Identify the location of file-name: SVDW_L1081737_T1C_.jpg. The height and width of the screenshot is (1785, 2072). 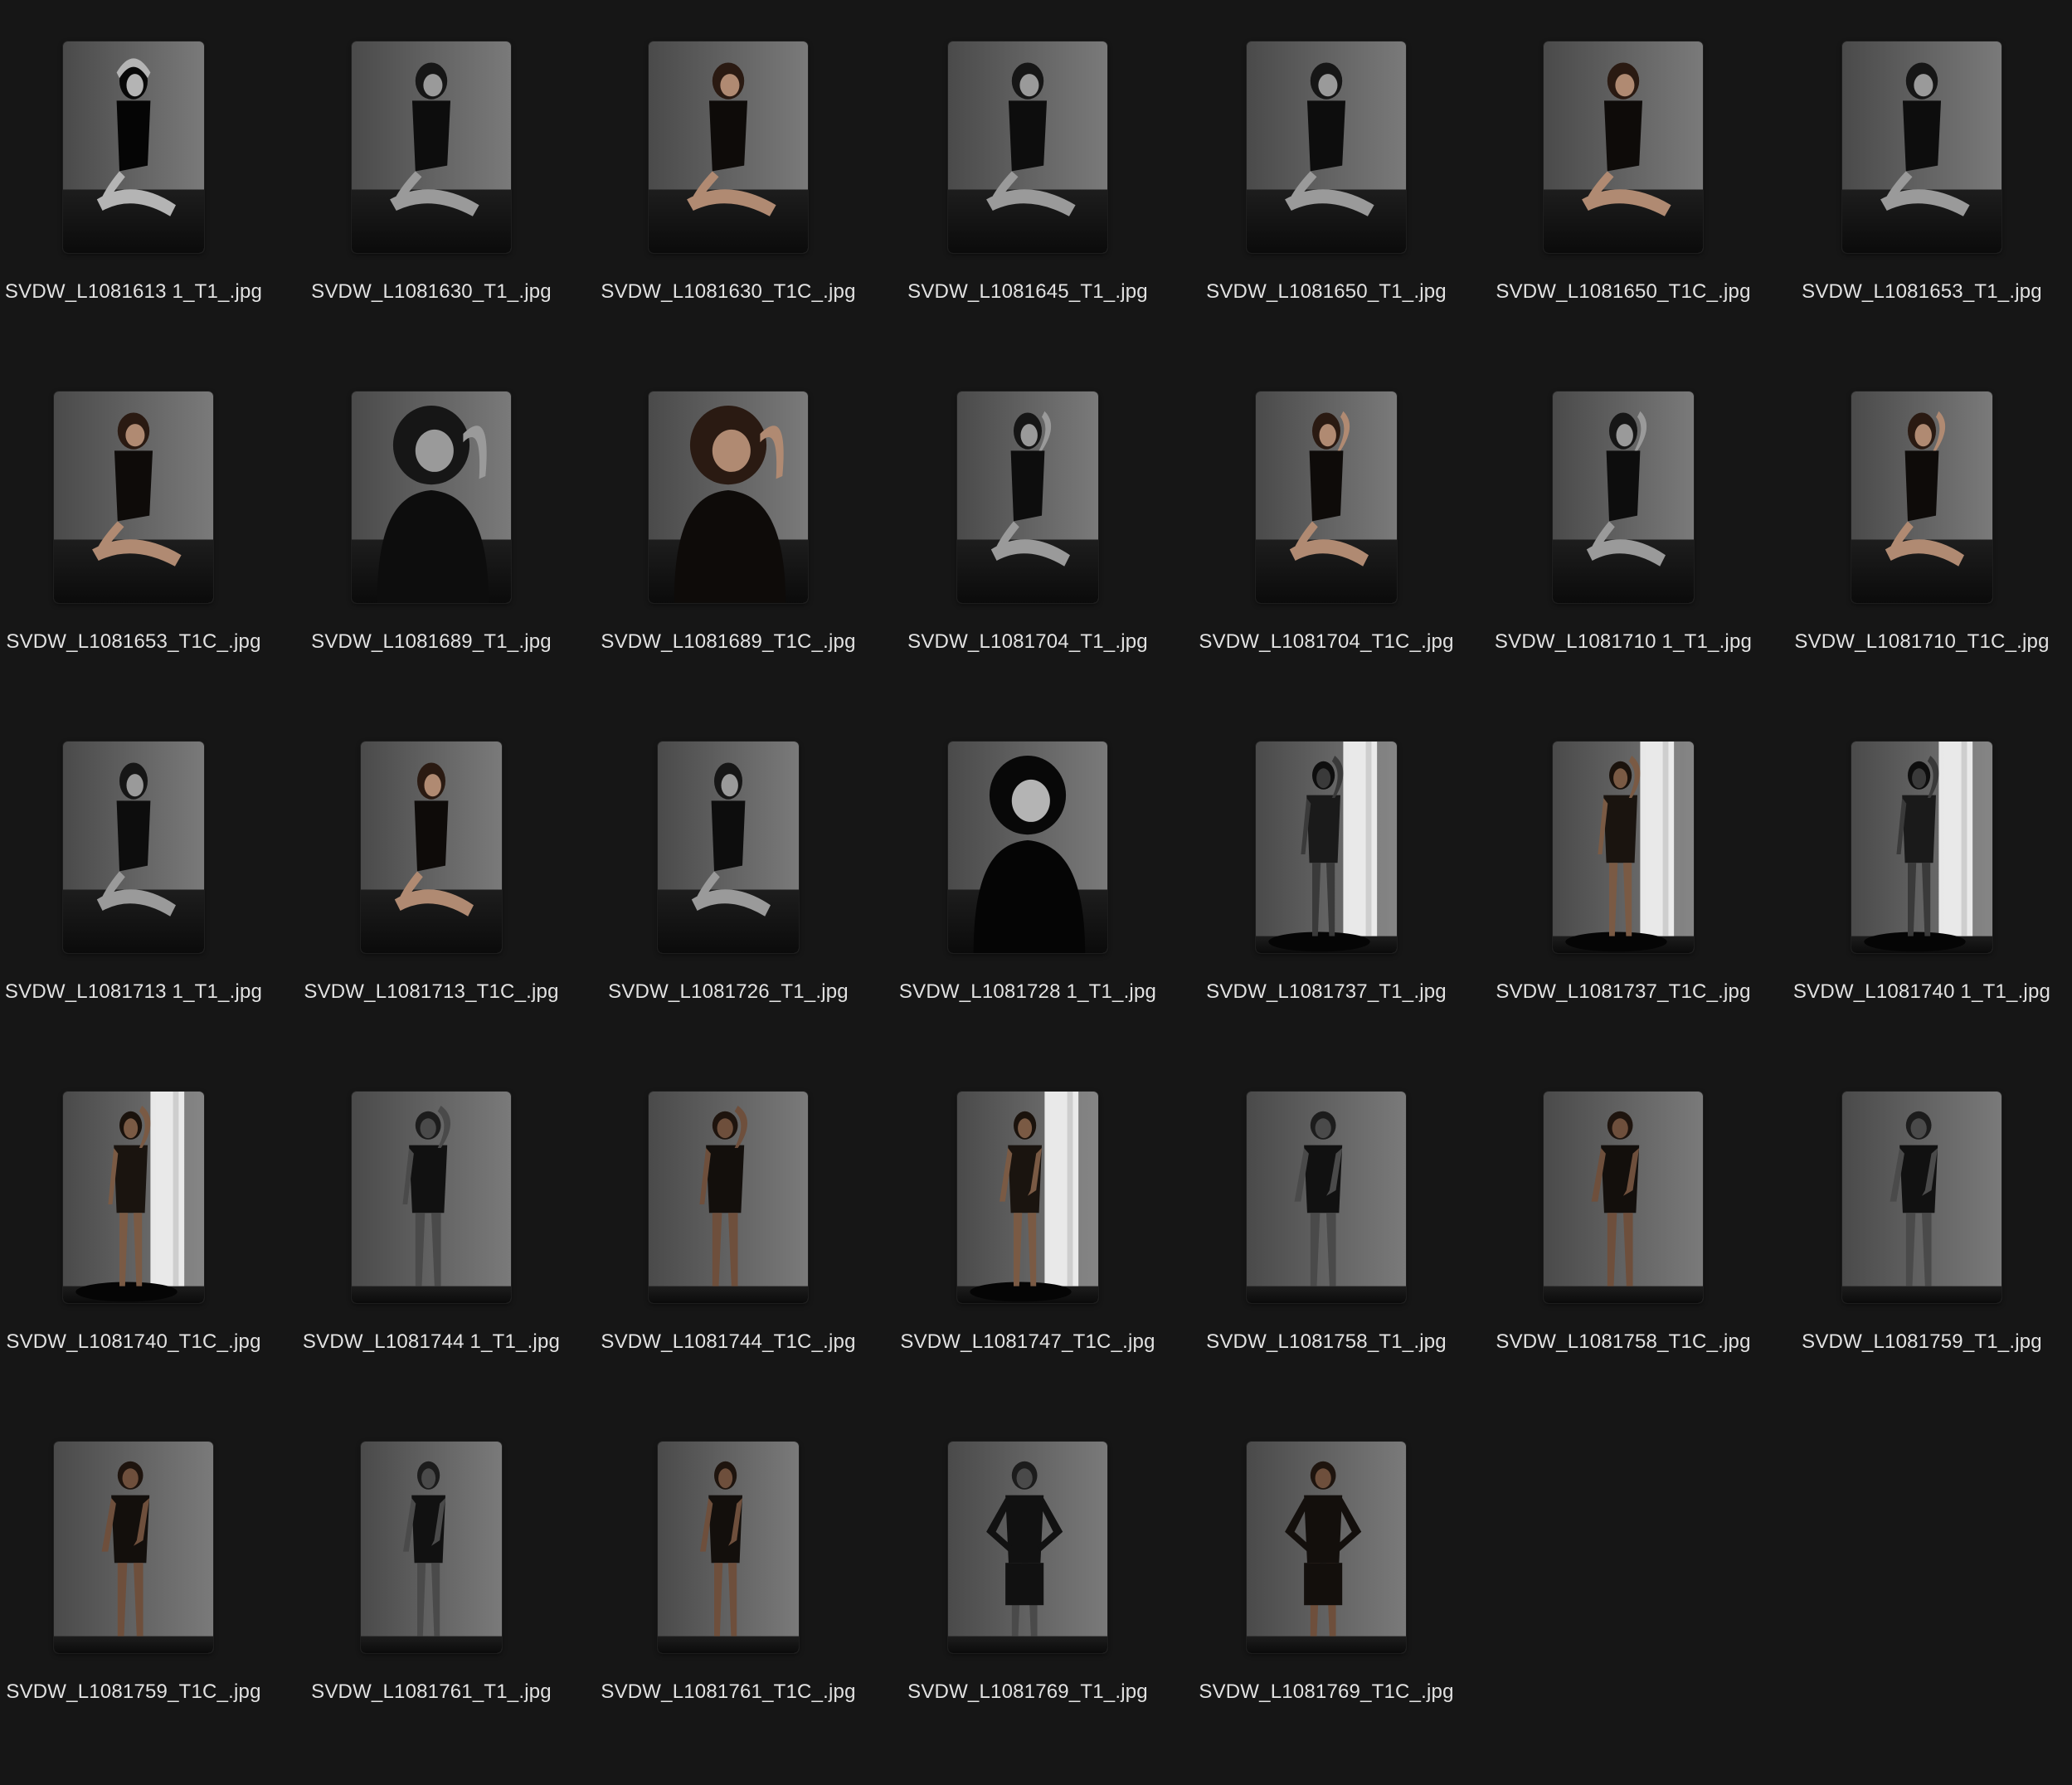
(1623, 992).